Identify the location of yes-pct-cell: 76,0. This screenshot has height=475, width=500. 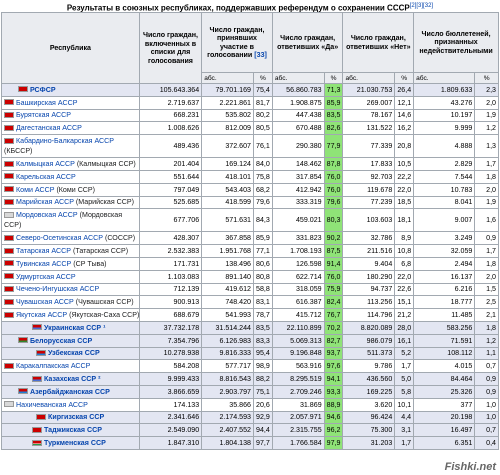
(333, 189).